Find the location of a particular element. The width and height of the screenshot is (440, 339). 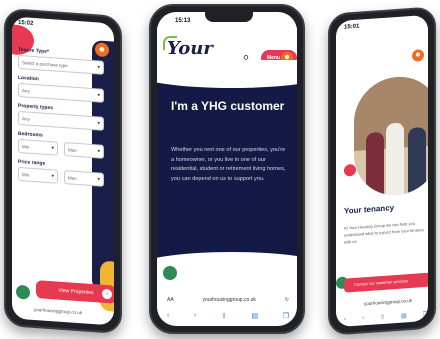

view-properties-label: View Properties is located at coordinates (76, 292).